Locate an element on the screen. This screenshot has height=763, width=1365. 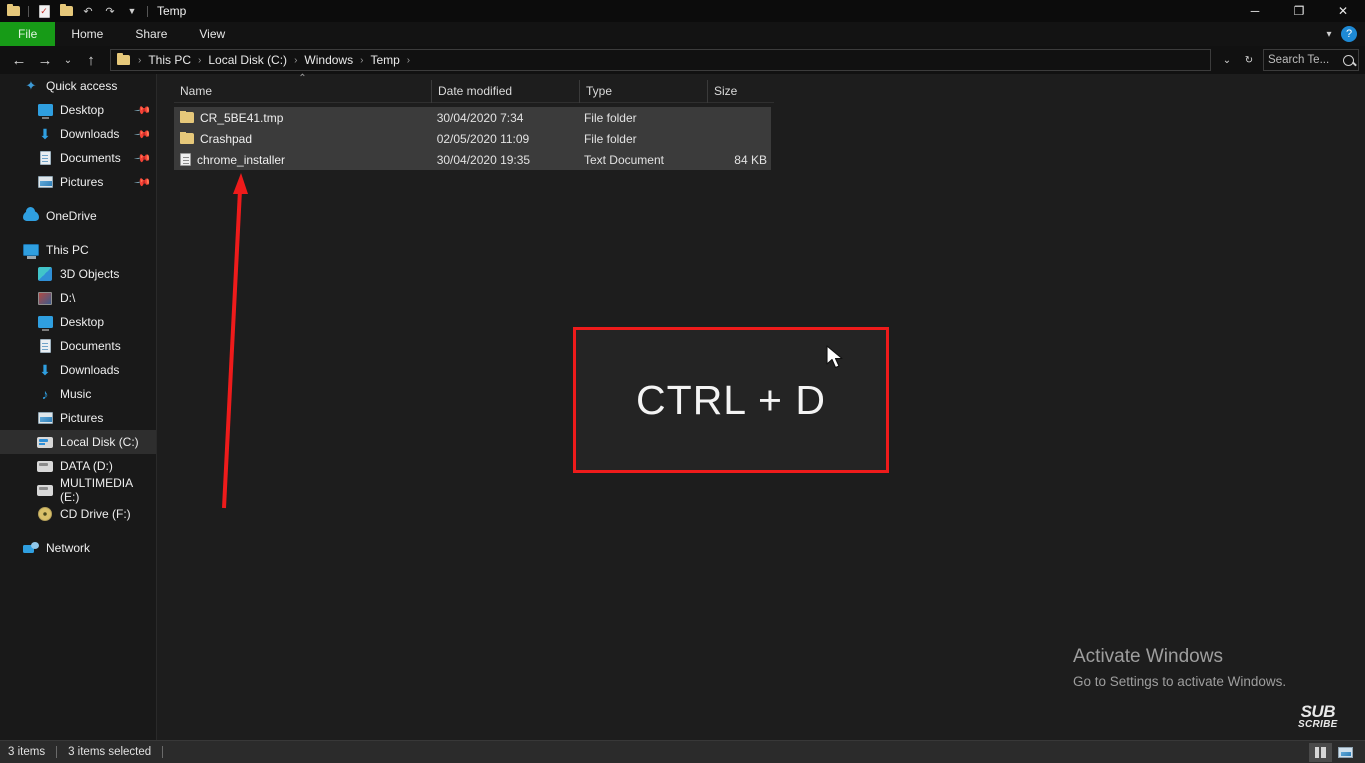
large-icons-view-button is located at coordinates (1345, 752).